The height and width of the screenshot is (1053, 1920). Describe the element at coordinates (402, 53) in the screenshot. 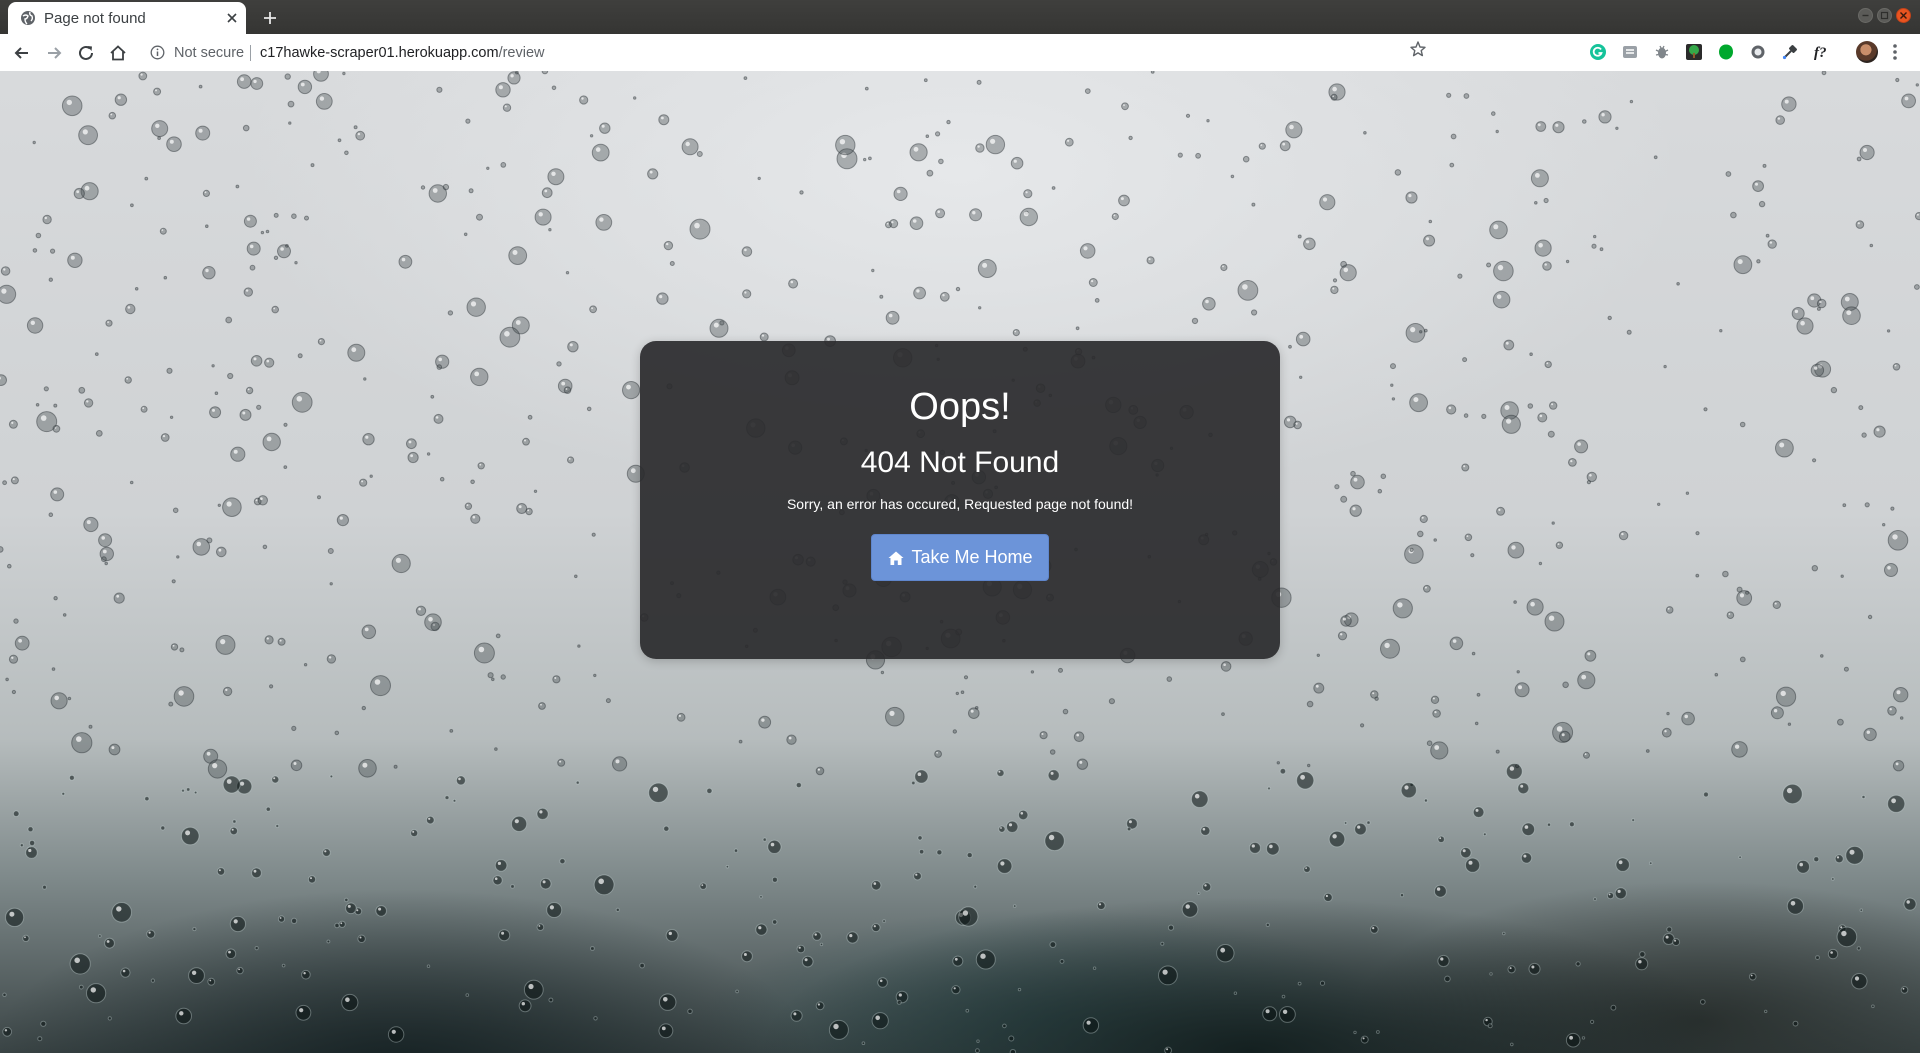

I see `url-text: c17hawke-scraper01.herokuapp.com/review` at that location.